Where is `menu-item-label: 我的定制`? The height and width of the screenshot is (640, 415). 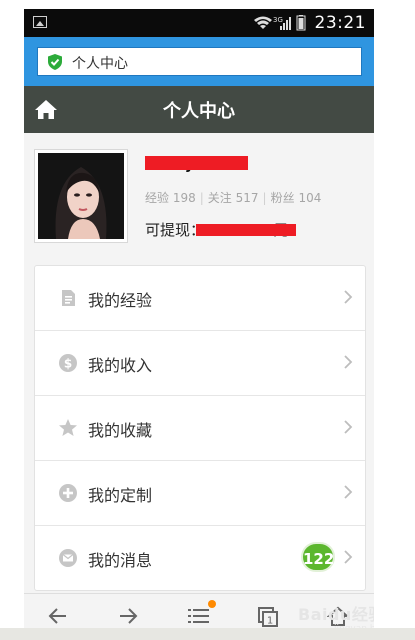 menu-item-label: 我的定制 is located at coordinates (120, 495).